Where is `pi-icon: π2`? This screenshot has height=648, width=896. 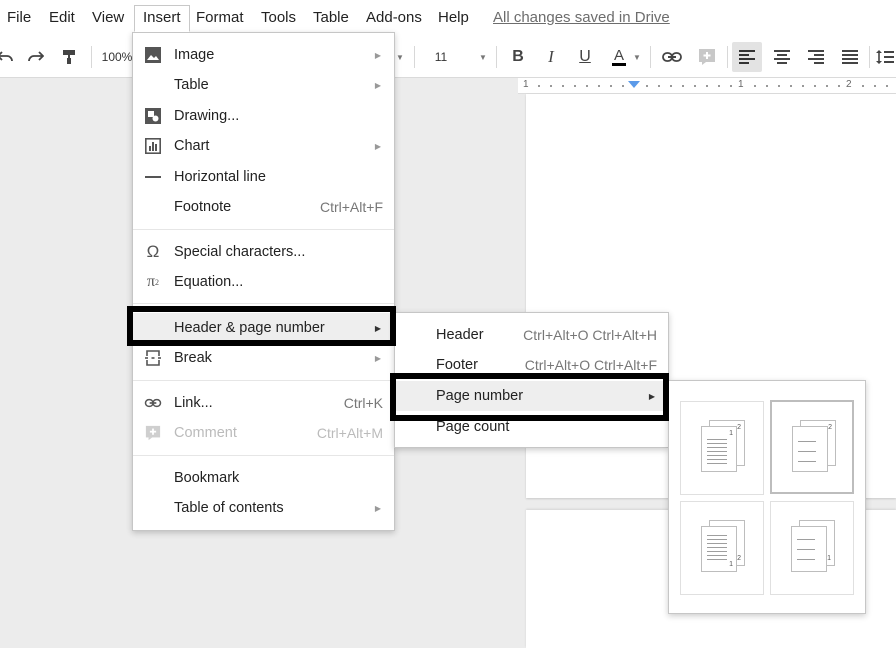
pi-icon: π2 is located at coordinates (153, 281).